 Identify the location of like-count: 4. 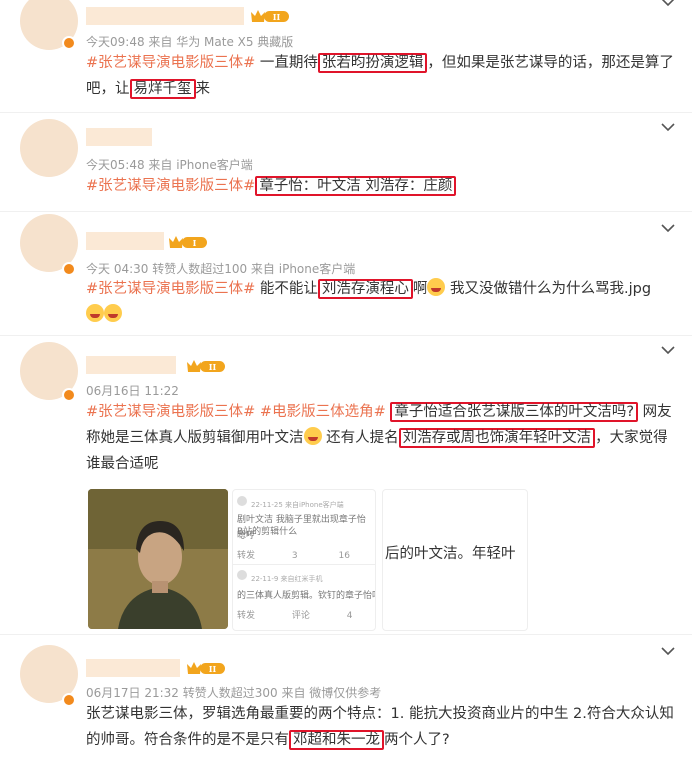
(349, 616).